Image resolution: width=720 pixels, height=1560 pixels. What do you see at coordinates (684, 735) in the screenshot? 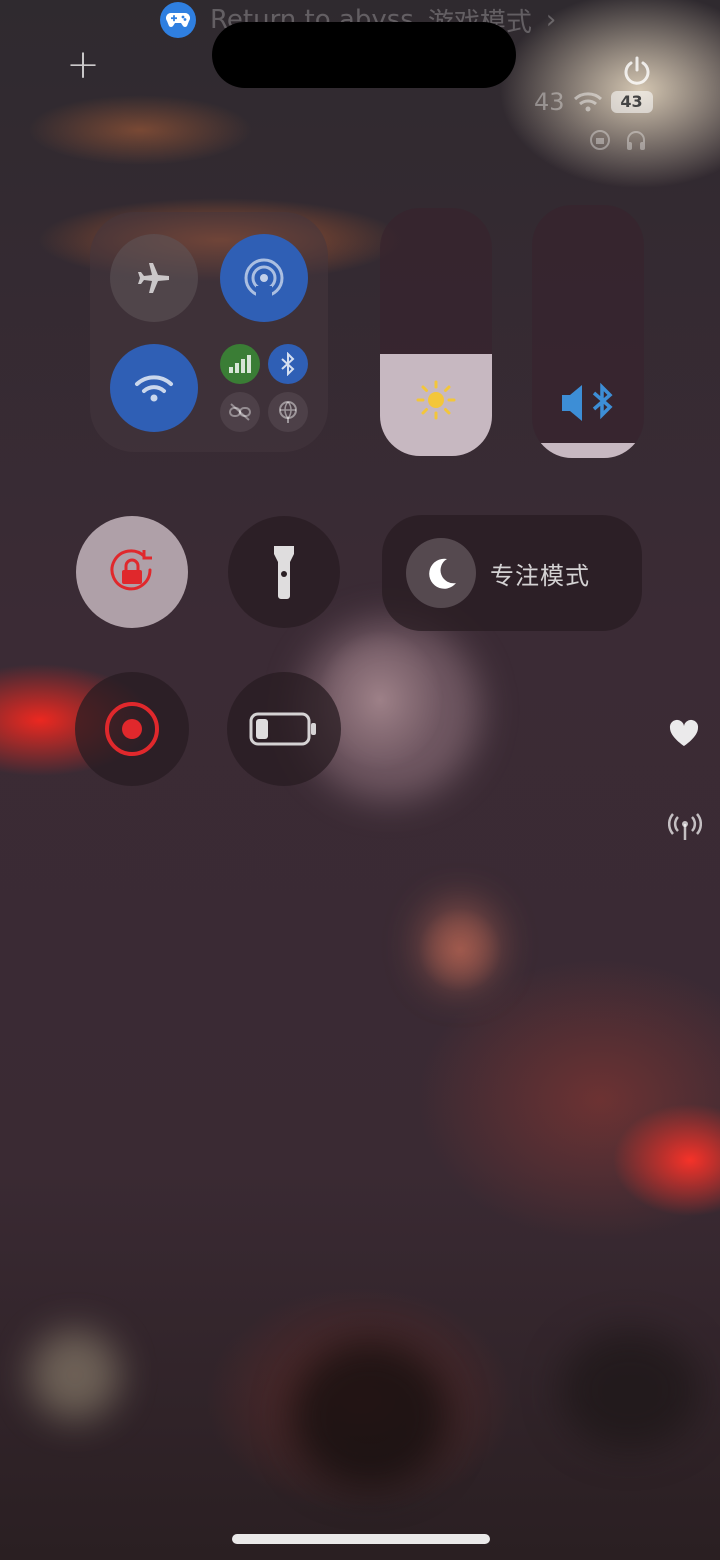
I see `favorites-heart-icon` at bounding box center [684, 735].